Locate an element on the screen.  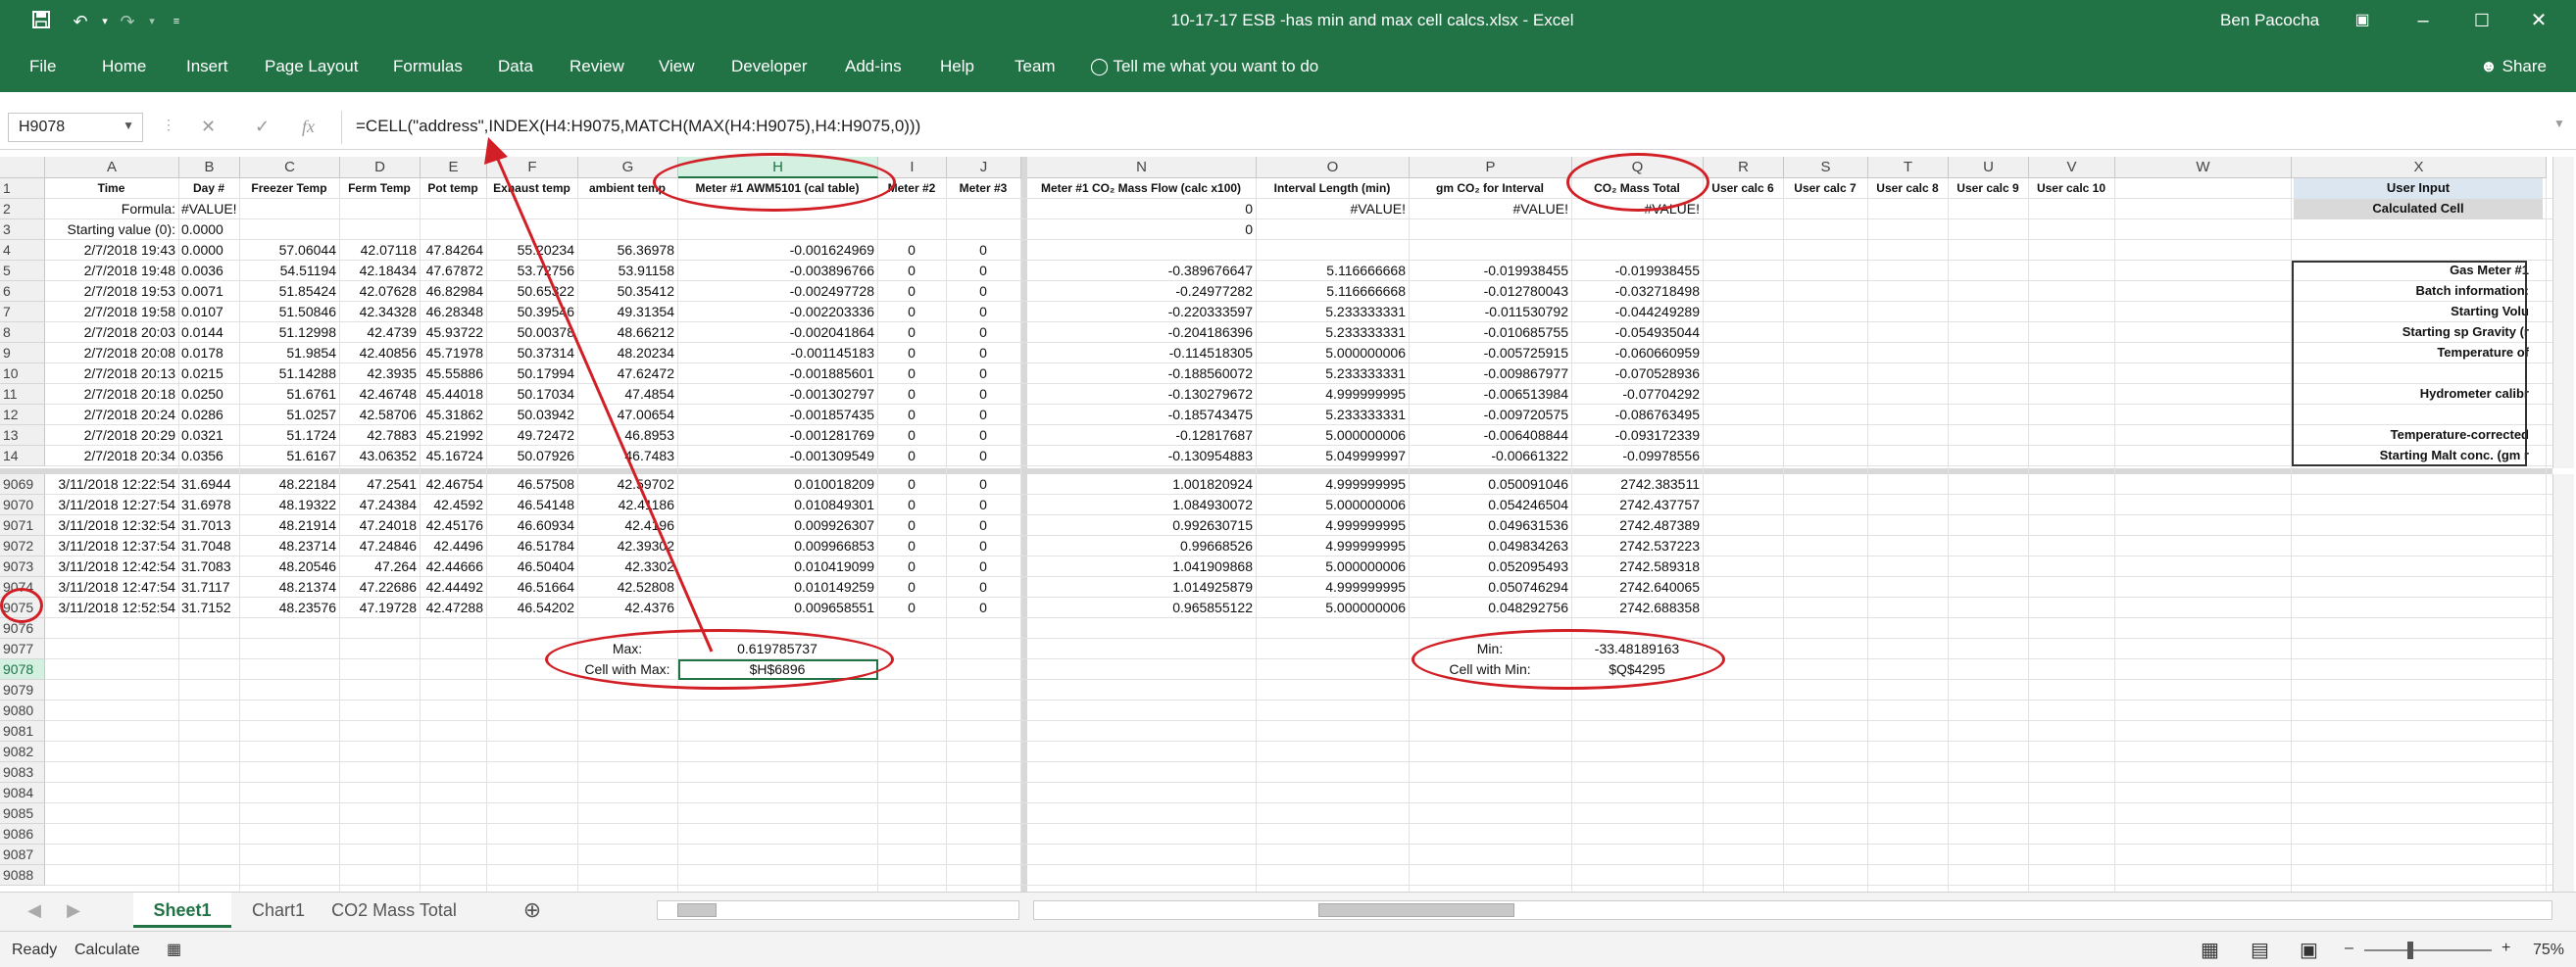
cell-d9: 42.40856 is located at coordinates (379, 353).